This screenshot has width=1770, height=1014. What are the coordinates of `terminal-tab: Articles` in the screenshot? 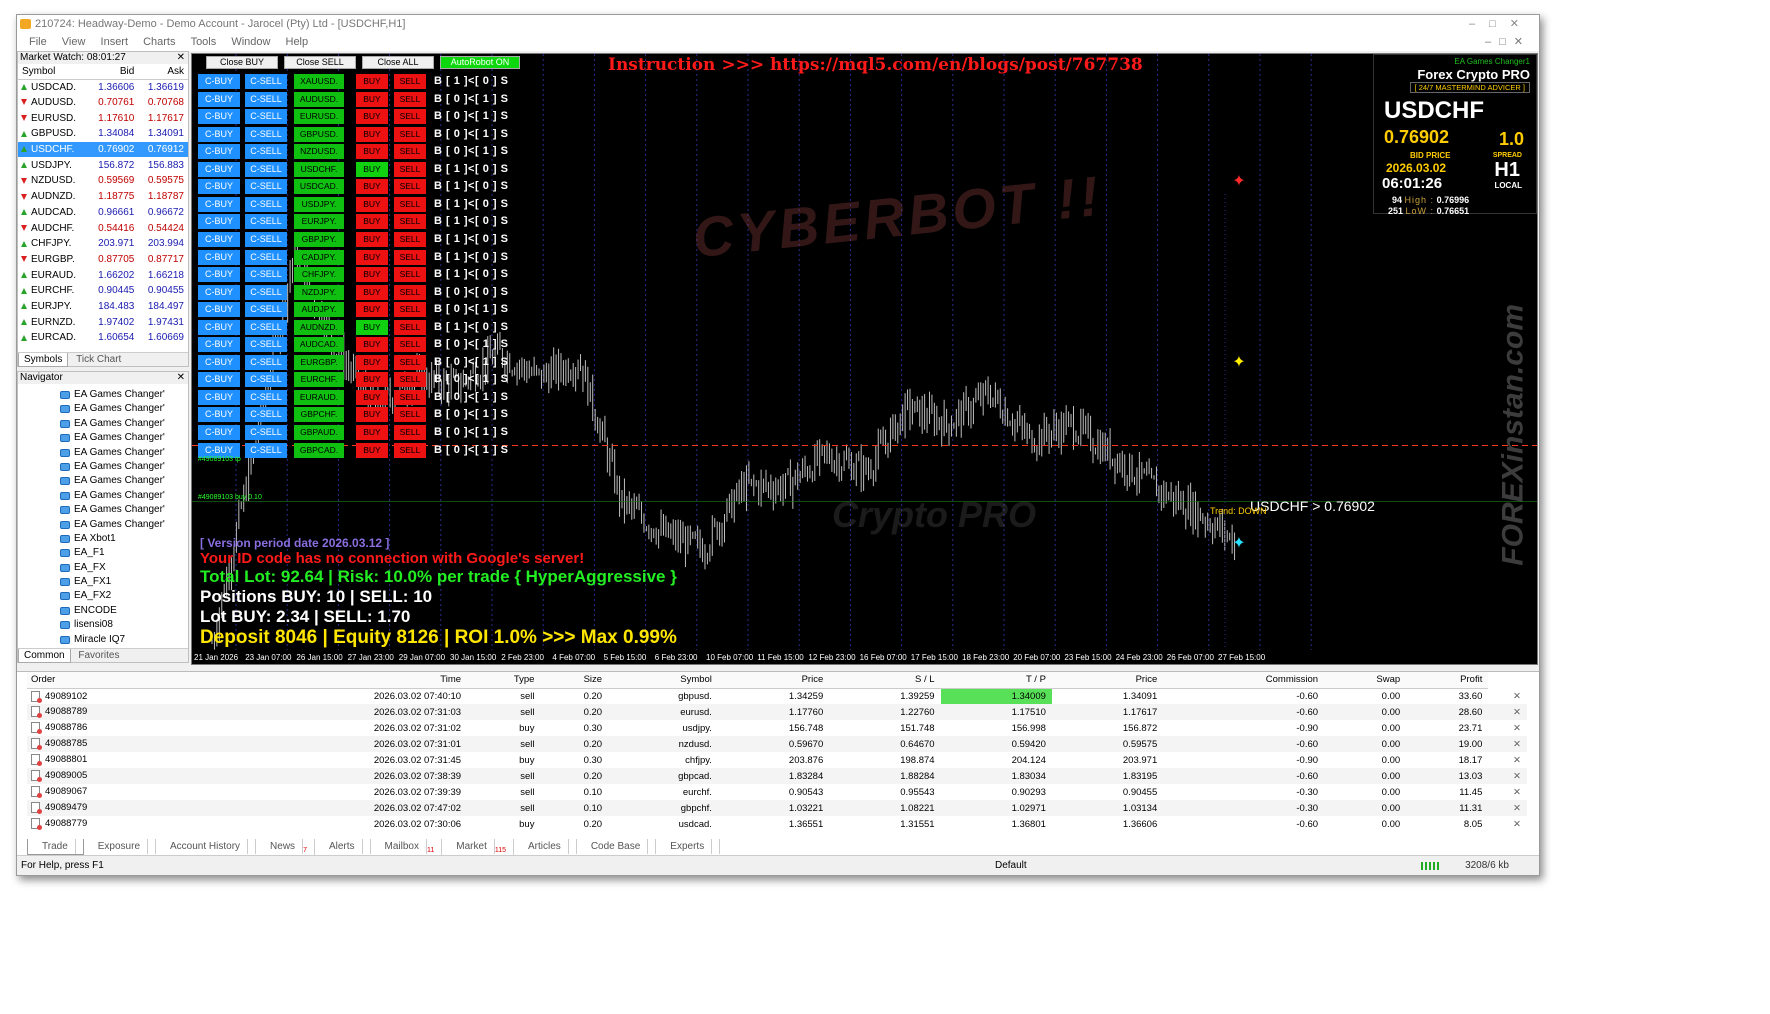 It's located at (545, 846).